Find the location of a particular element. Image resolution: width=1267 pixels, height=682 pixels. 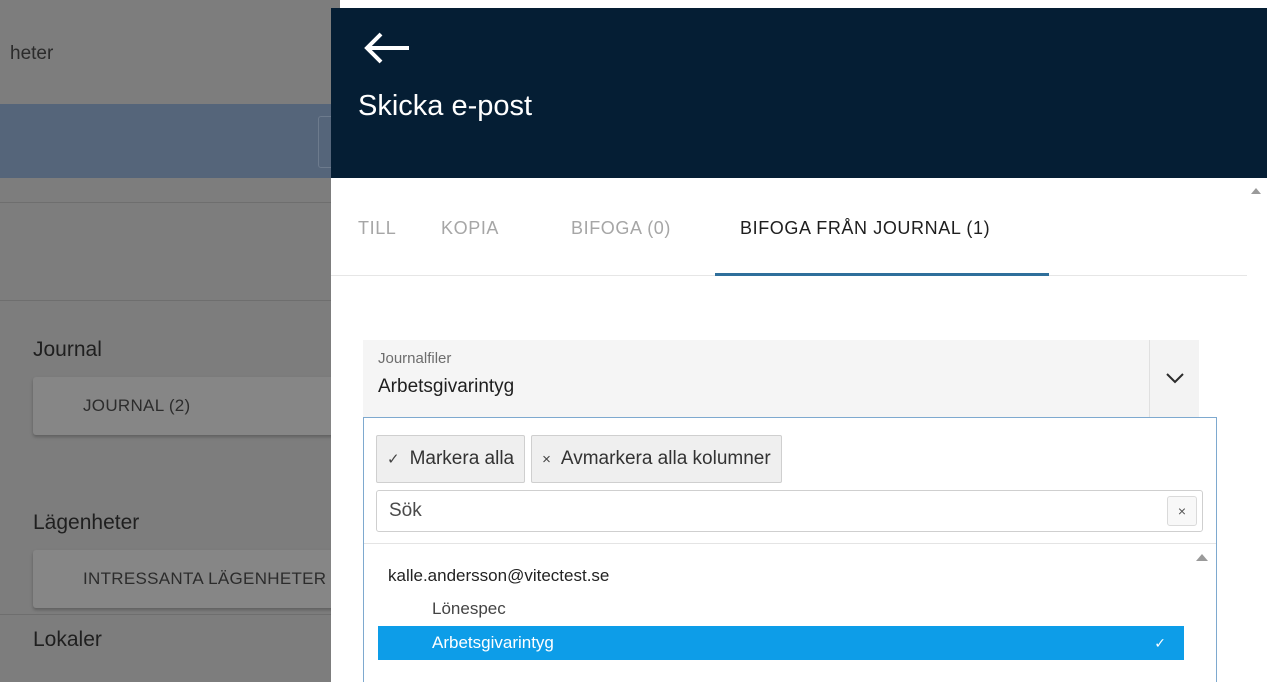

background-section-title-lagenheter: Lägenheter is located at coordinates (86, 522).